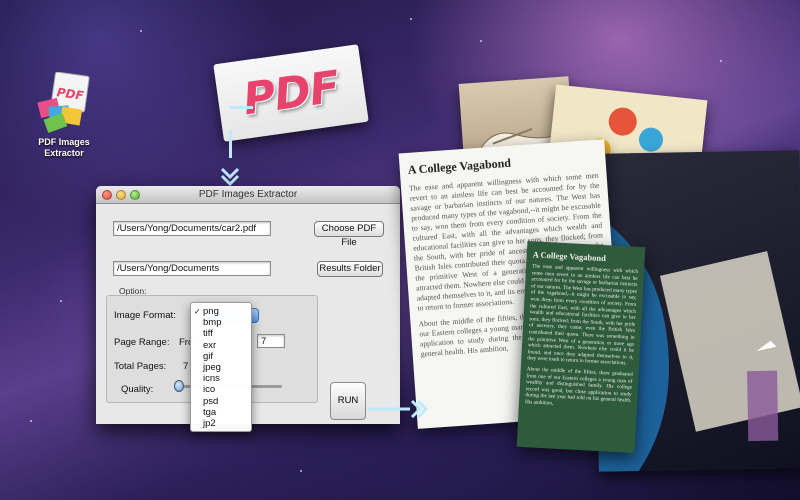 This screenshot has height=500, width=800. I want to click on desktop-app-icon: PDF PDF Images Extractor, so click(64, 115).